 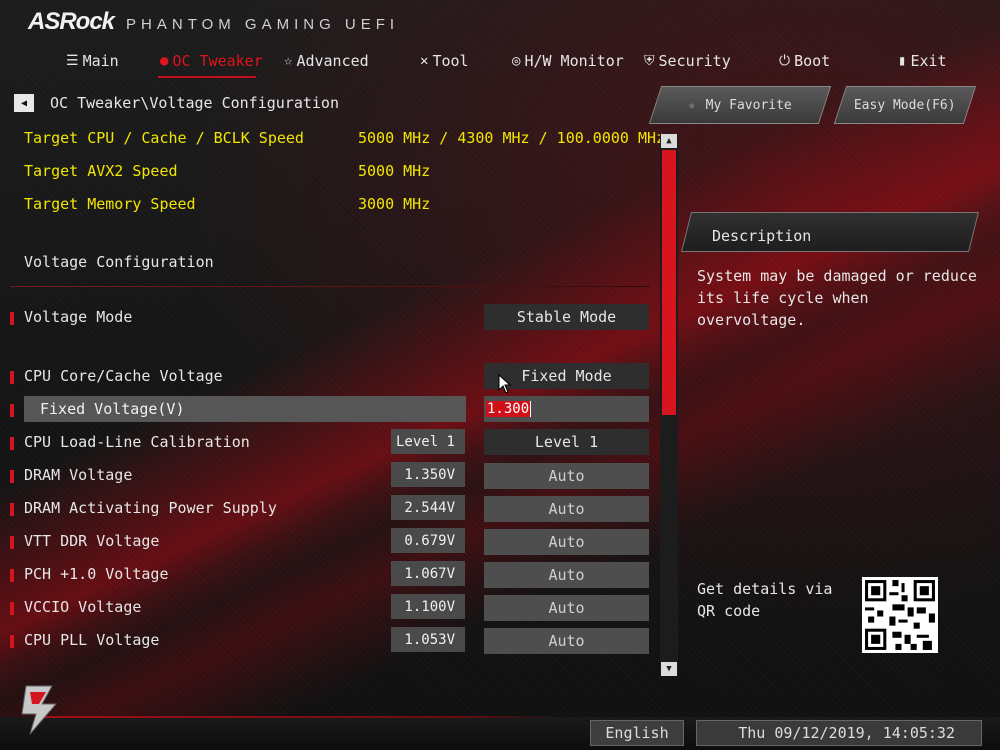 What do you see at coordinates (450, 61) in the screenshot?
I see `tab-label: Tool` at bounding box center [450, 61].